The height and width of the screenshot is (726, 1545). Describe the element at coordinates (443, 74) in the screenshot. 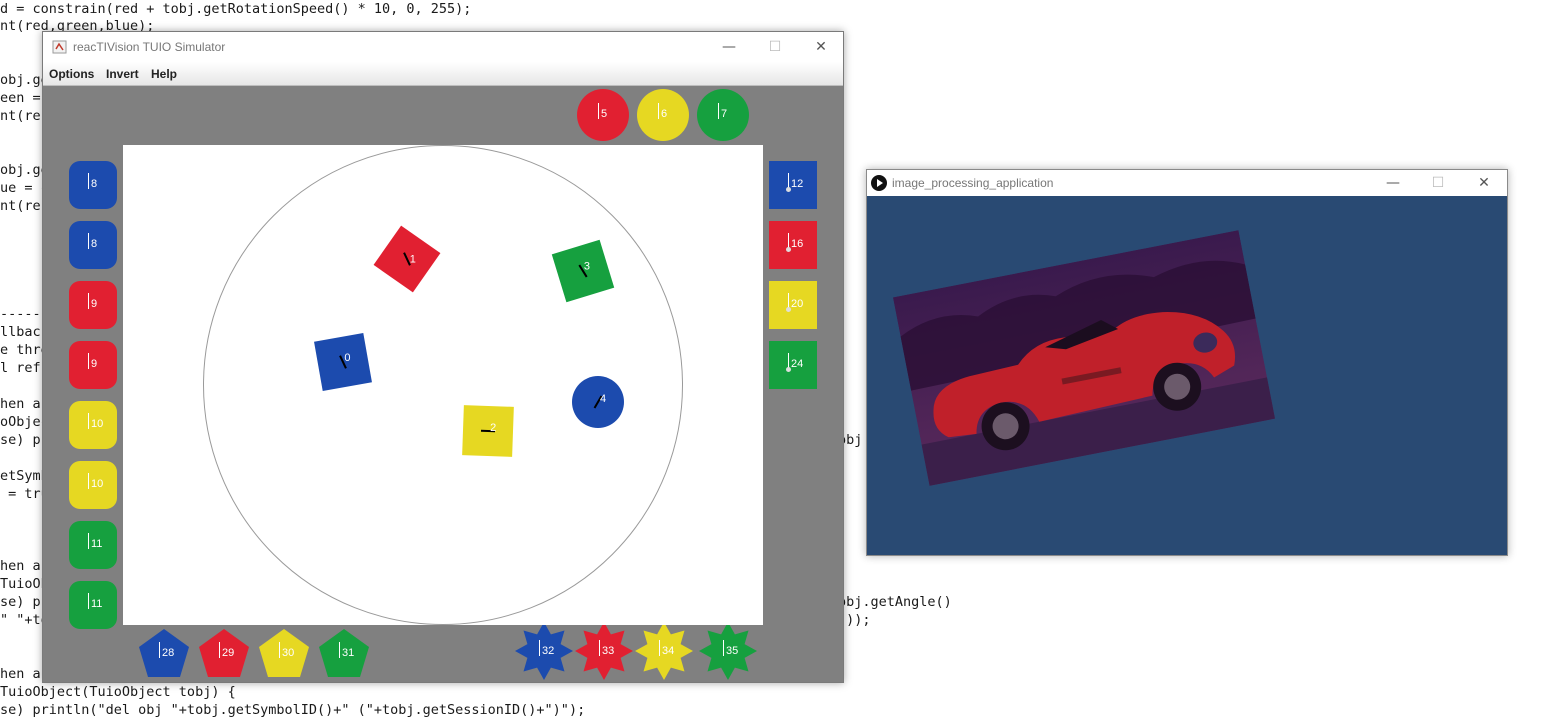

I see `simulator-menubar: Options Invert Help` at that location.